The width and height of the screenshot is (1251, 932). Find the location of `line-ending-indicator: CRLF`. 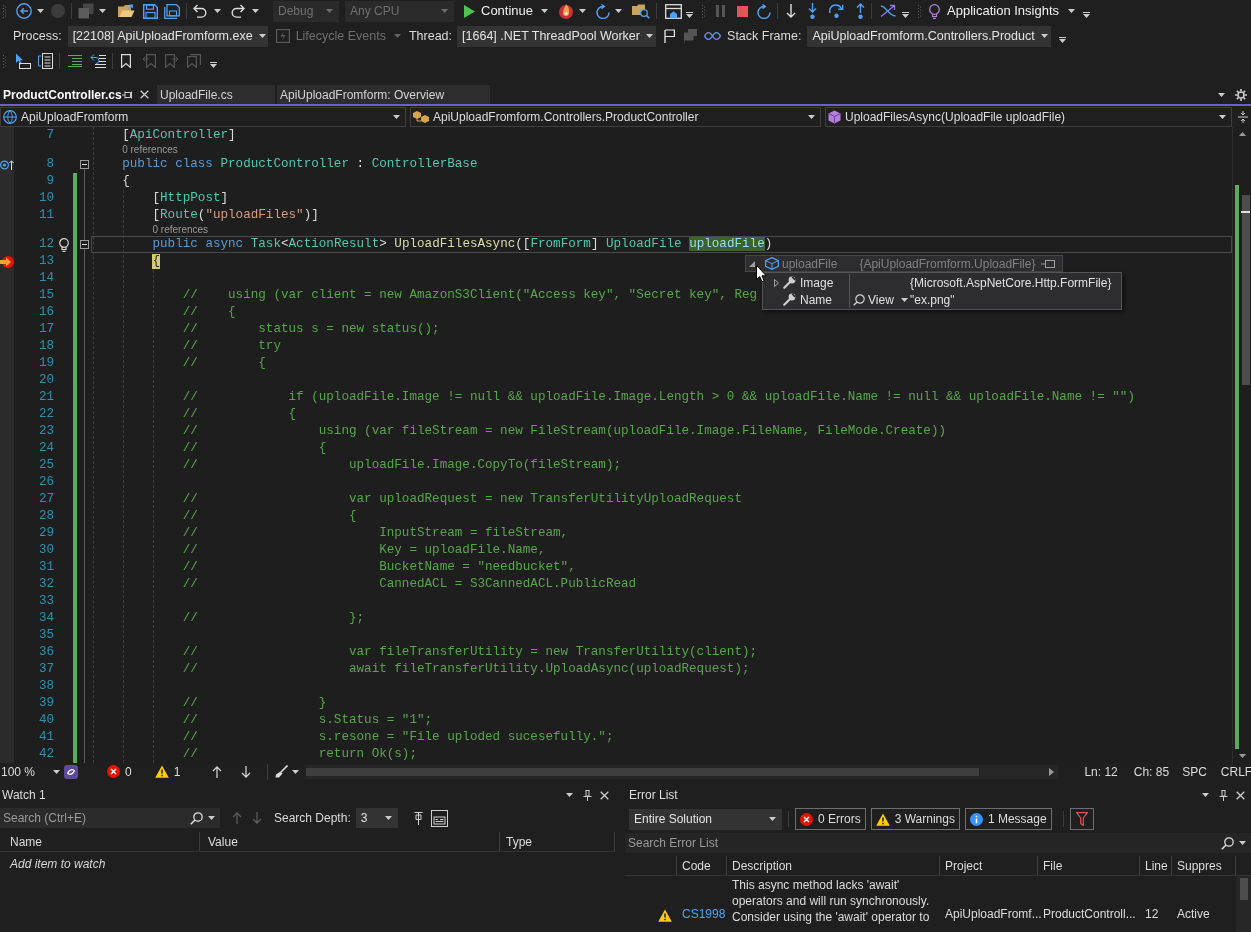

line-ending-indicator: CRLF is located at coordinates (1235, 771).